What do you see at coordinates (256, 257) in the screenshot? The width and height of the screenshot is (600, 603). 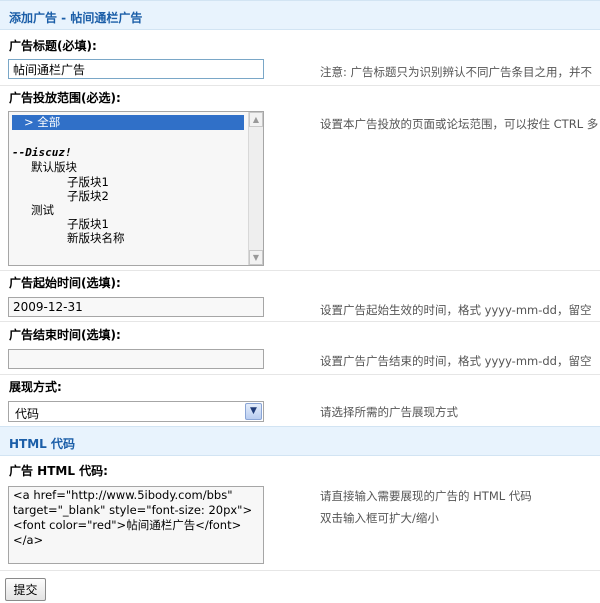 I see `scroll-down-icon: ▼` at bounding box center [256, 257].